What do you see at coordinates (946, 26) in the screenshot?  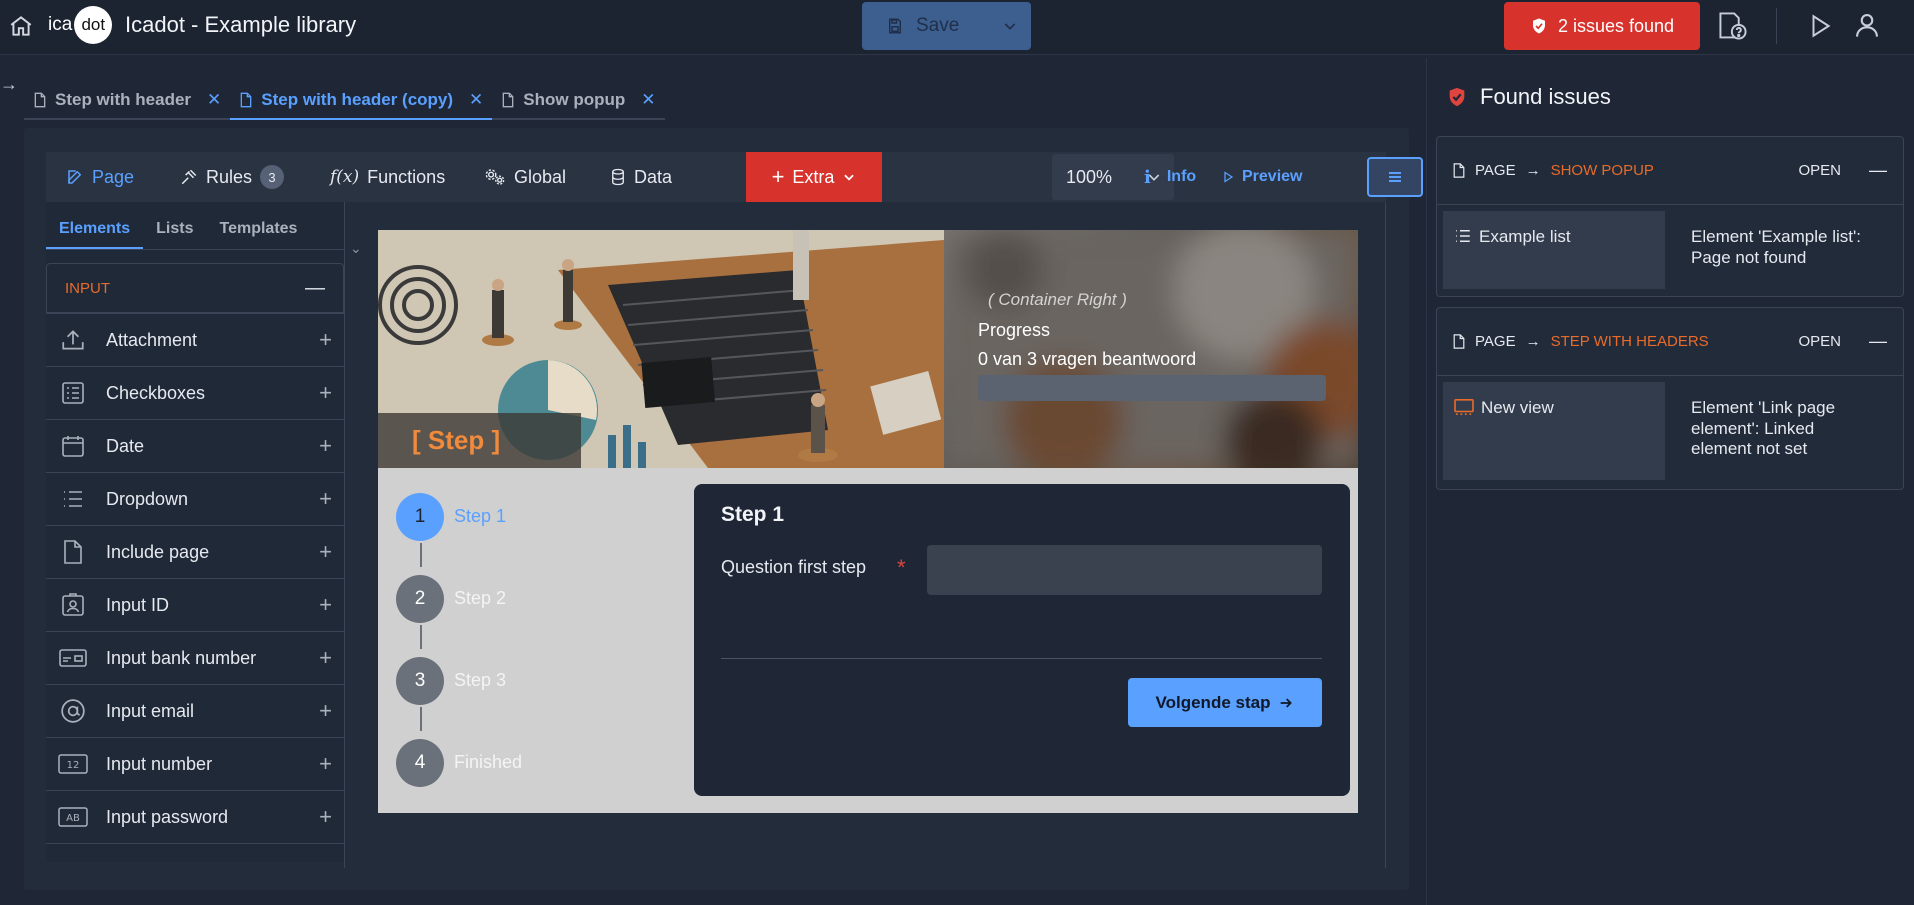 I see `save-button: Save` at bounding box center [946, 26].